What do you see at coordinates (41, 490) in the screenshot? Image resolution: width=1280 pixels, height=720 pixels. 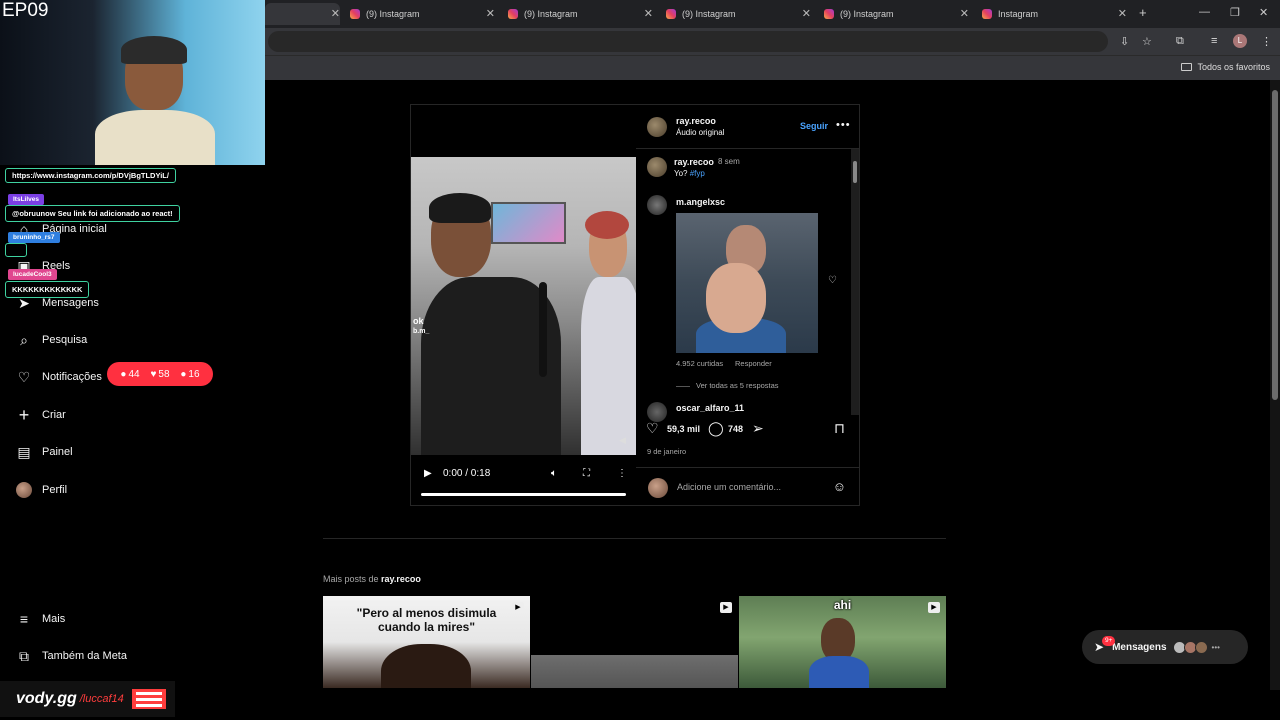 I see `nav-profile: Perfil` at bounding box center [41, 490].